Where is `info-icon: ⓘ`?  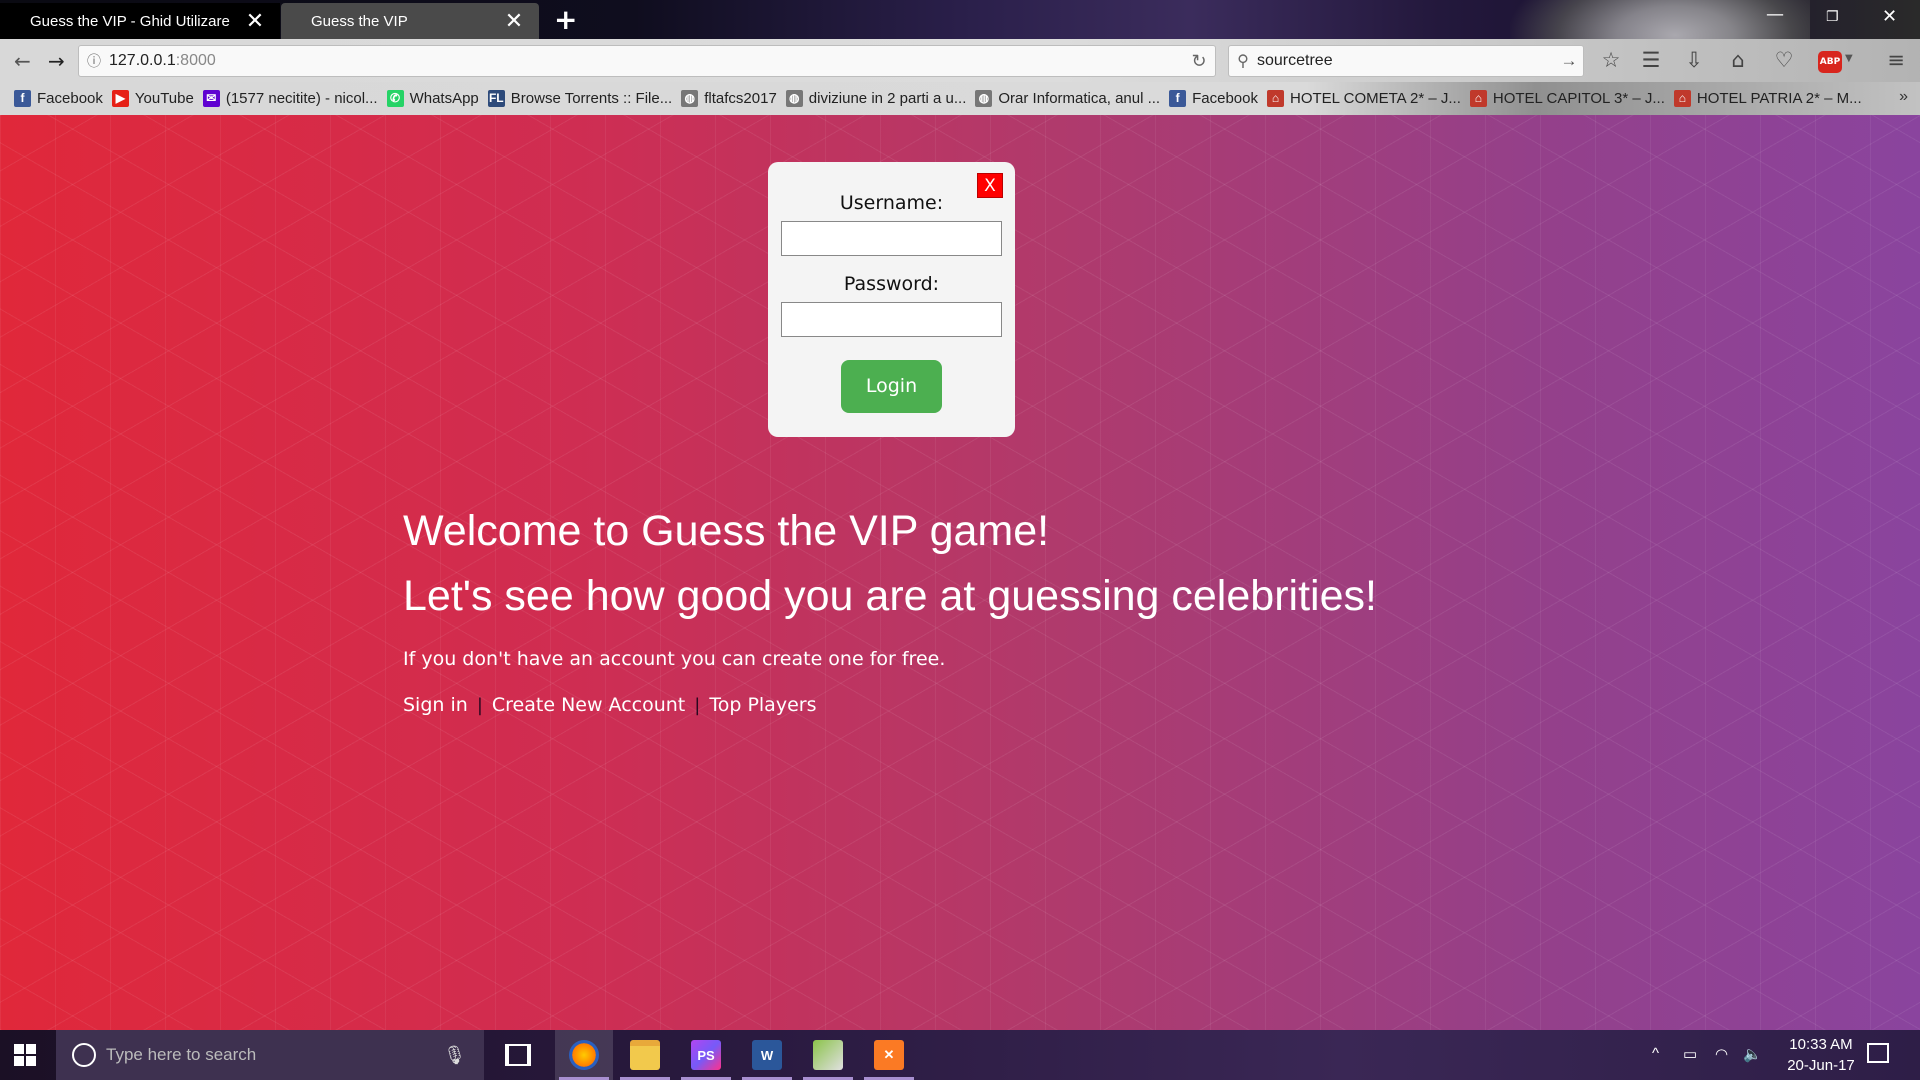 info-icon: ⓘ is located at coordinates (94, 61).